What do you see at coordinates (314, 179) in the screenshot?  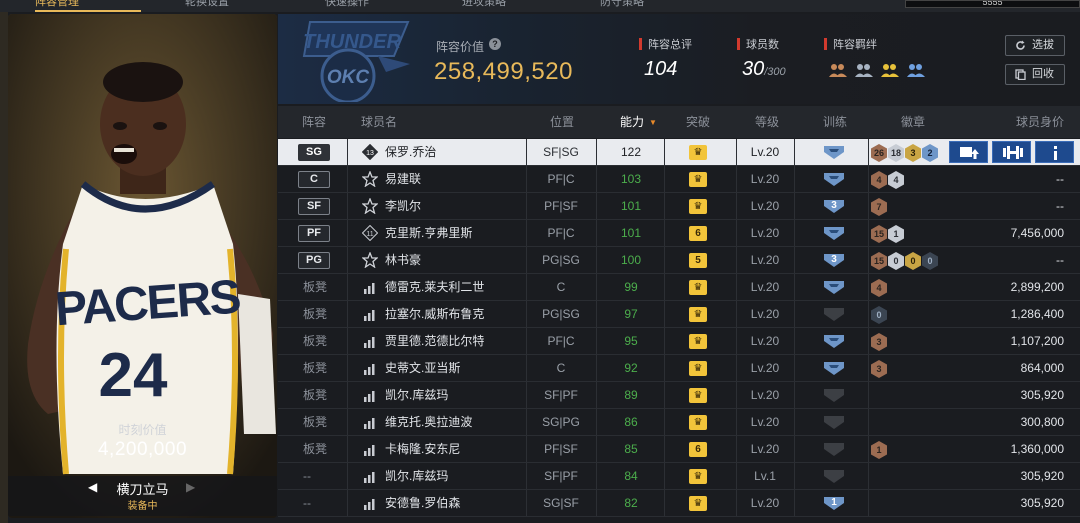 I see `lineup-position-badge: C` at bounding box center [314, 179].